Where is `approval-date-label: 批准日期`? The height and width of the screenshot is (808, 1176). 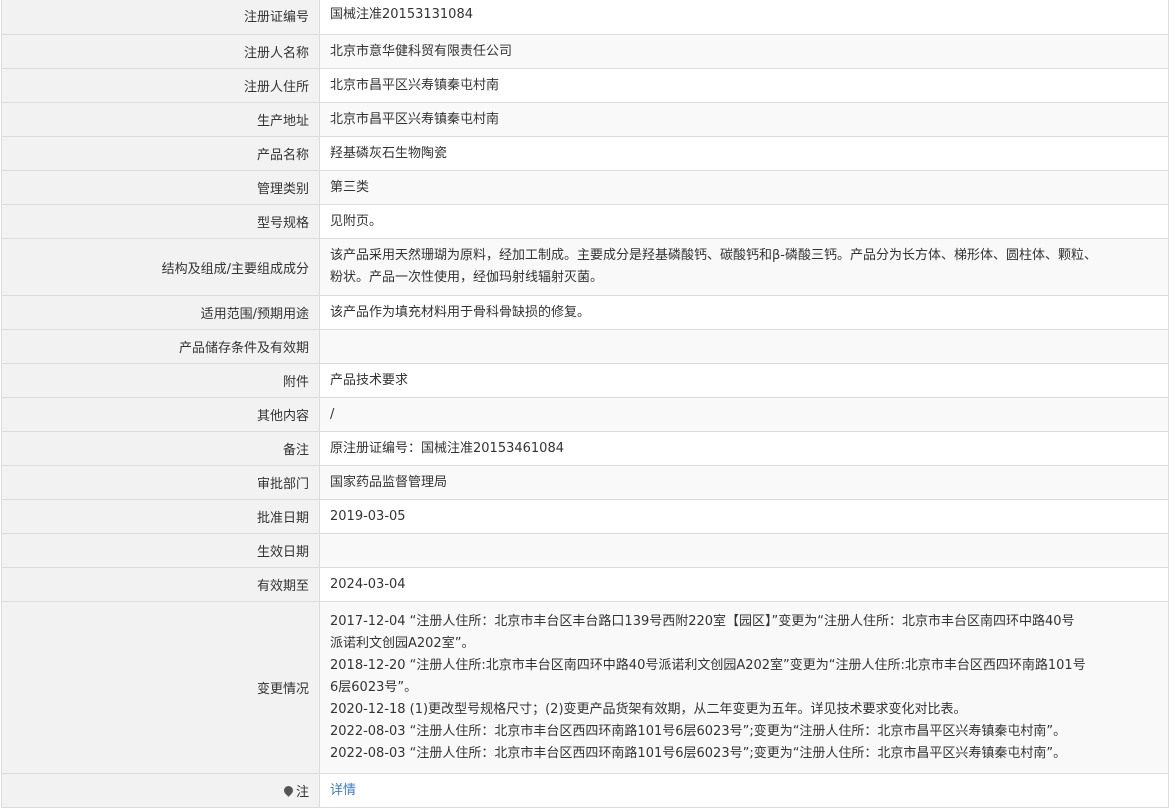
approval-date-label: 批准日期 is located at coordinates (282, 518).